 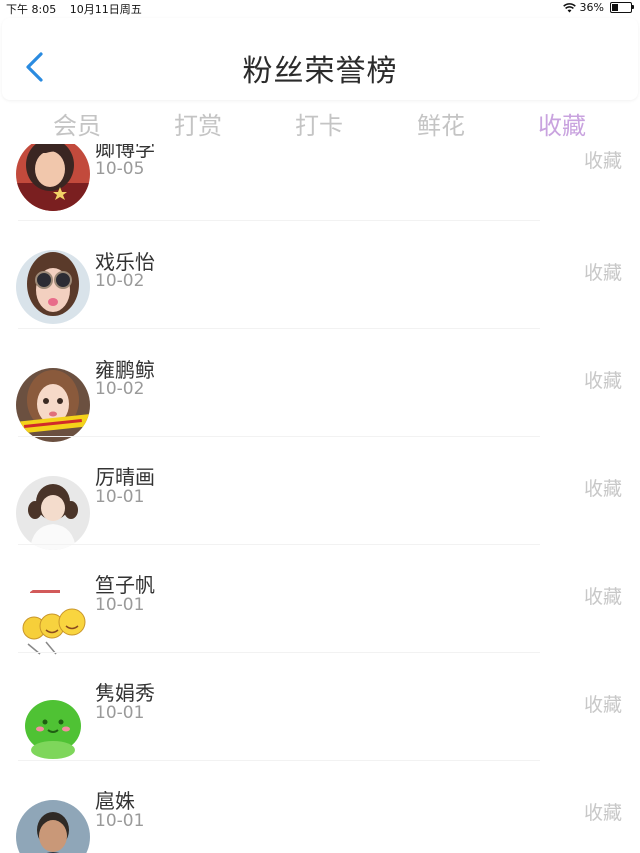 What do you see at coordinates (77, 123) in the screenshot?
I see `tab-members: 会员` at bounding box center [77, 123].